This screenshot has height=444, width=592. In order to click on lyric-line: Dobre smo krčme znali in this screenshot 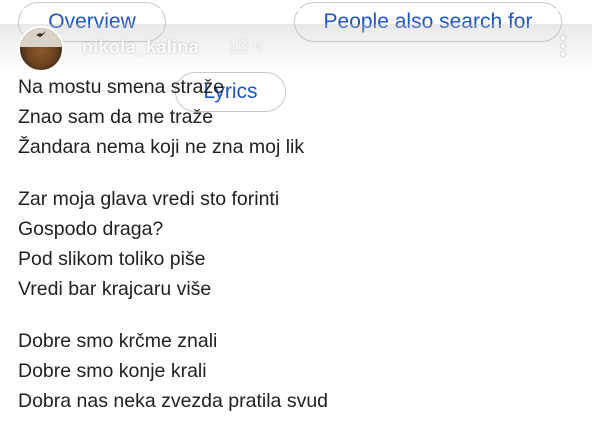, I will do `click(118, 341)`.